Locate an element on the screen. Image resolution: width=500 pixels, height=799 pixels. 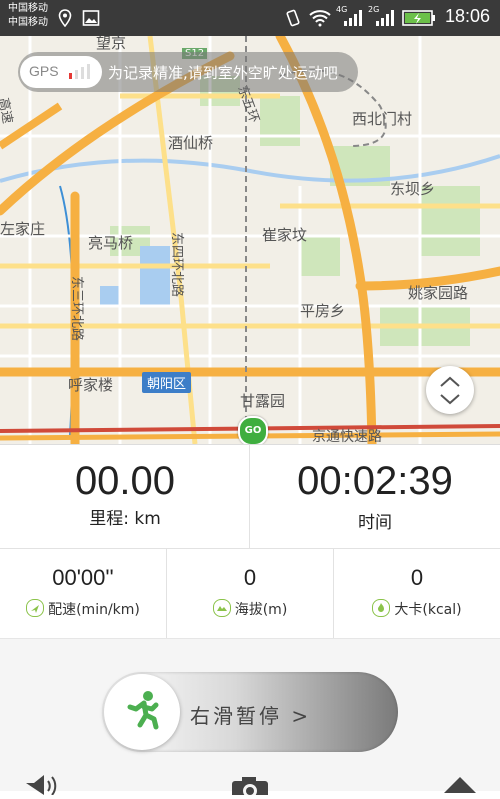
map-label-jingtong: 京通快速路 is located at coordinates (347, 436).